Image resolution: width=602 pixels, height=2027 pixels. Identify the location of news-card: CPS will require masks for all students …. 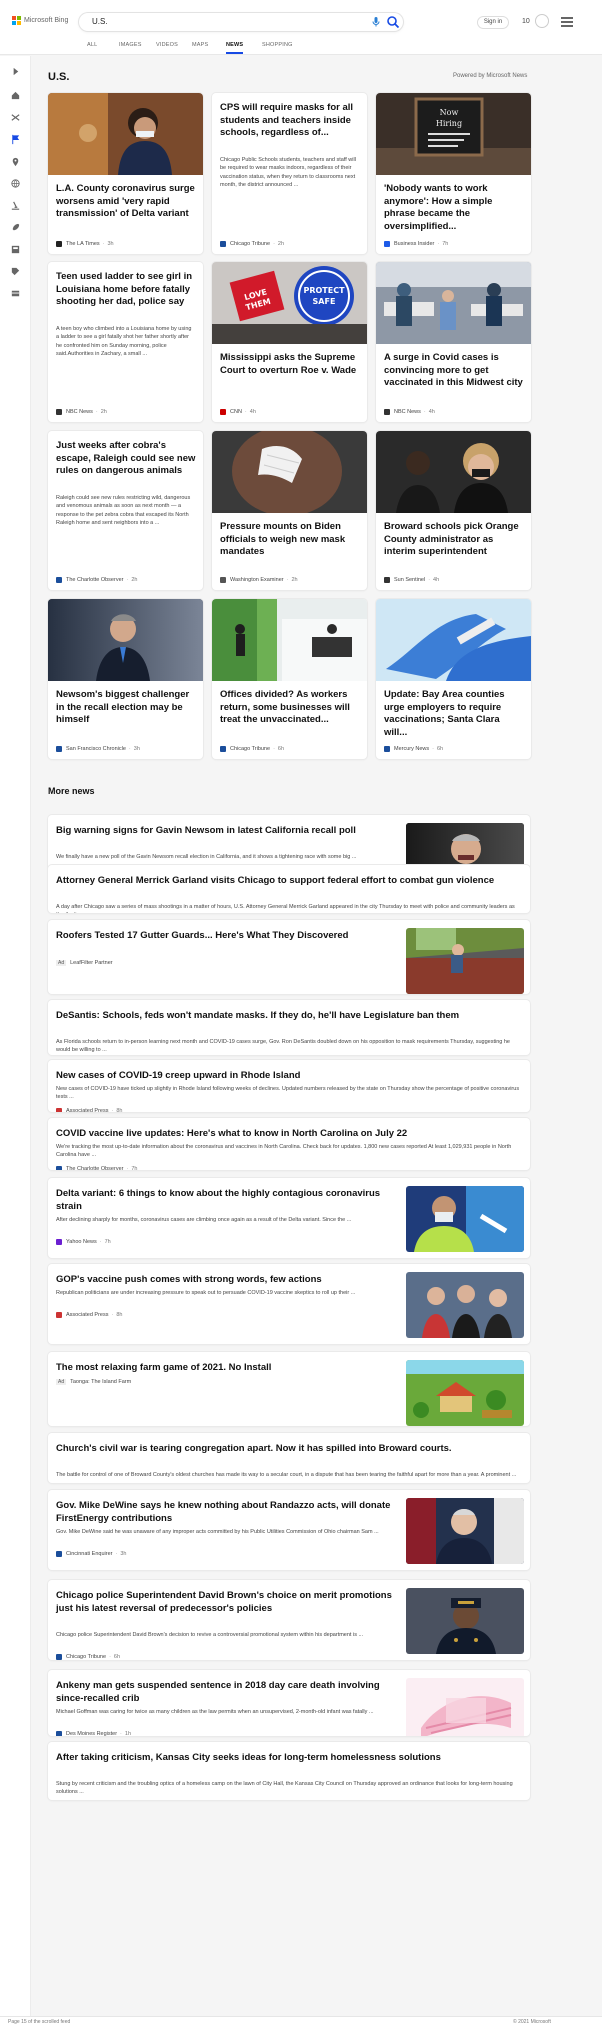
(289, 173).